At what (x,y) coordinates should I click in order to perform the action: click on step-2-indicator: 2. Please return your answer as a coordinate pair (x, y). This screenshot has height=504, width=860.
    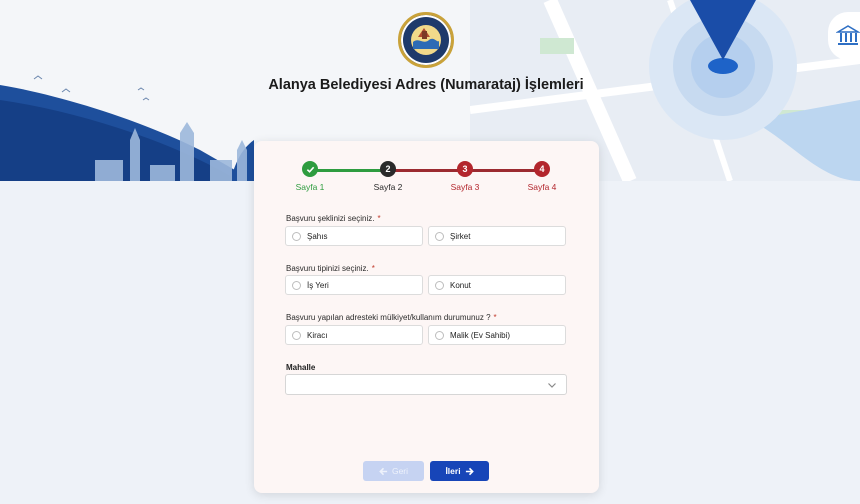
    Looking at the image, I should click on (388, 169).